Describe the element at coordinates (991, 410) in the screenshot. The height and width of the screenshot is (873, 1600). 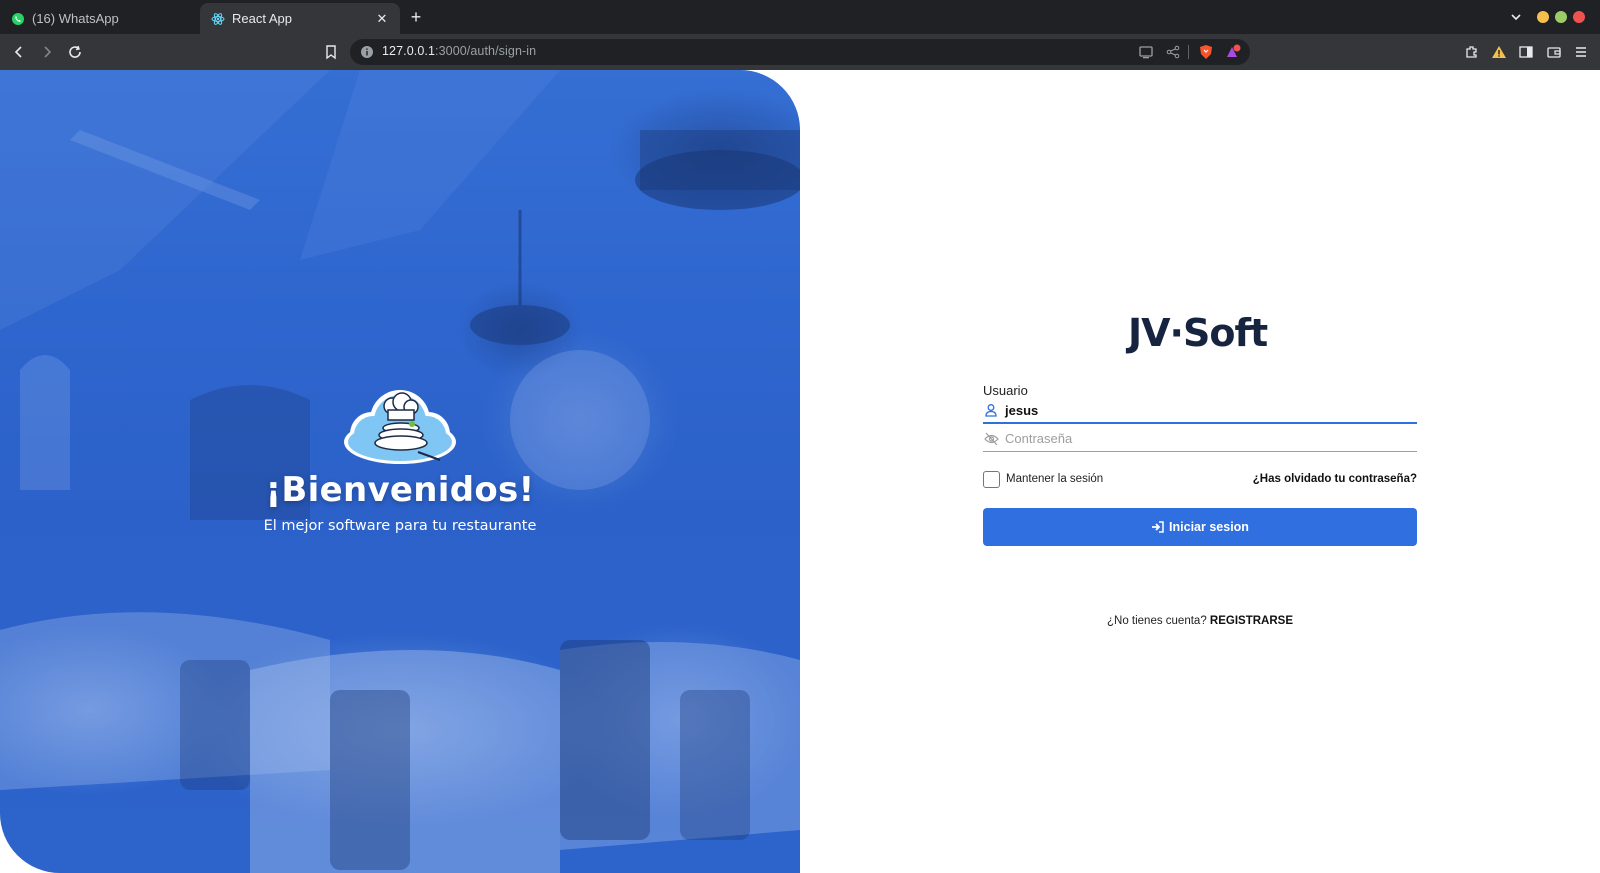
I see `user-icon` at that location.